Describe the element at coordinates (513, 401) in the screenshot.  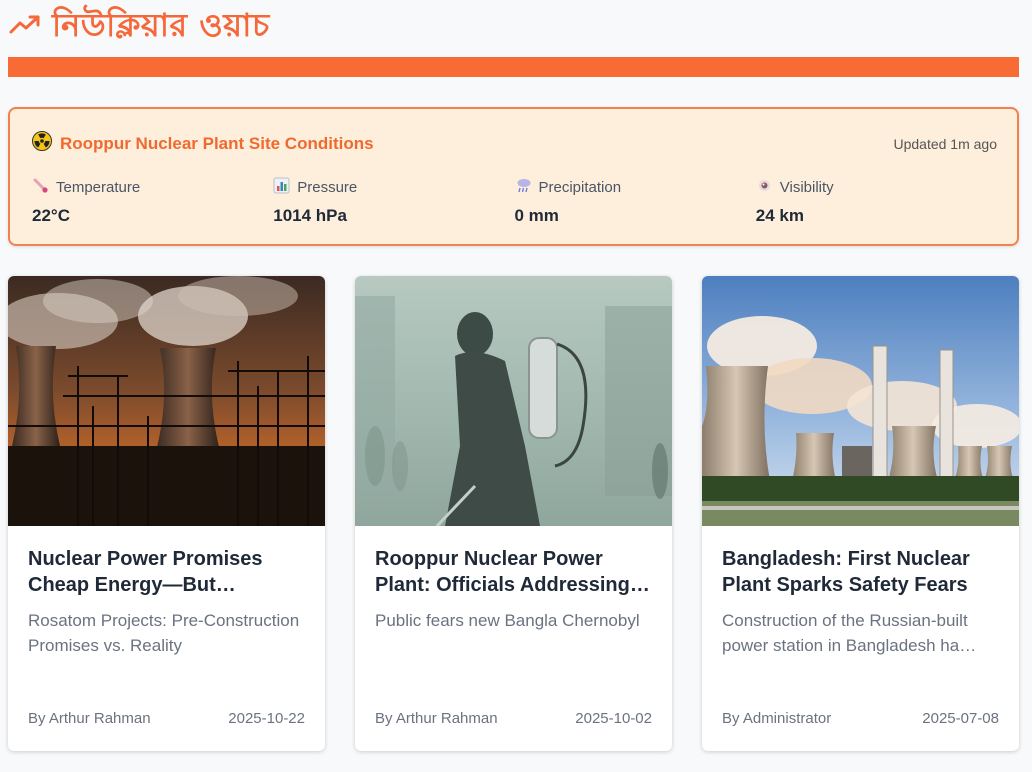
I see `article-image-hazmat-worker` at that location.